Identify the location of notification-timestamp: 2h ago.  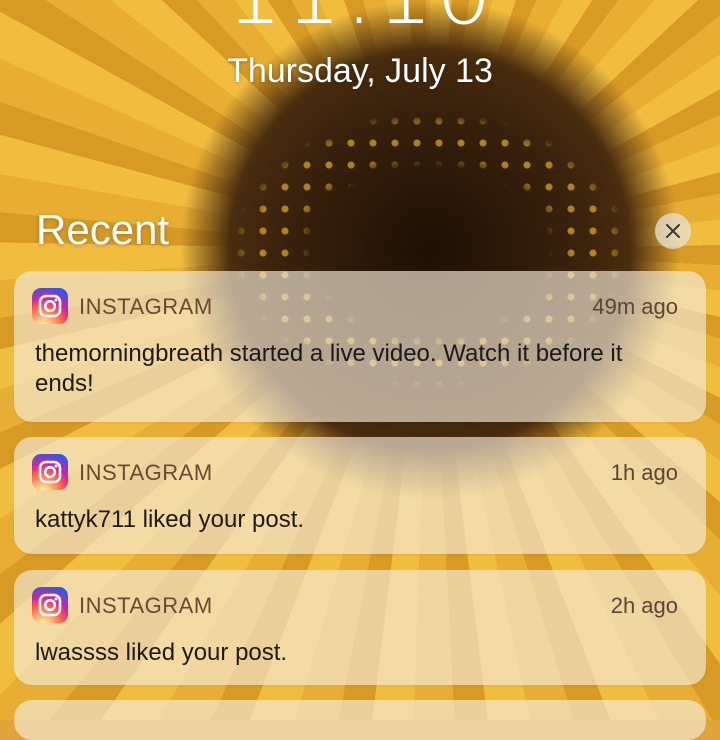
(644, 605).